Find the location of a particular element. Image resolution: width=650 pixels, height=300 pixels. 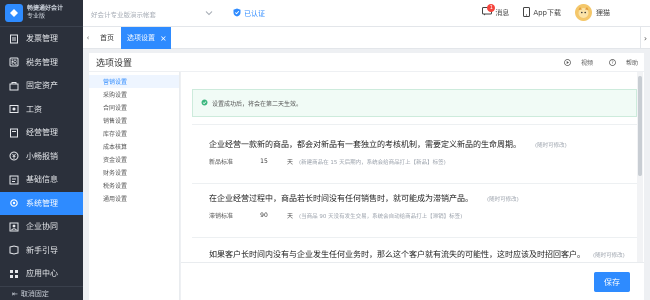

setting-title: 在企业经营过程中，商品若长时间没有任何销售时，就可能成为滞销产品。 is located at coordinates (341, 198).